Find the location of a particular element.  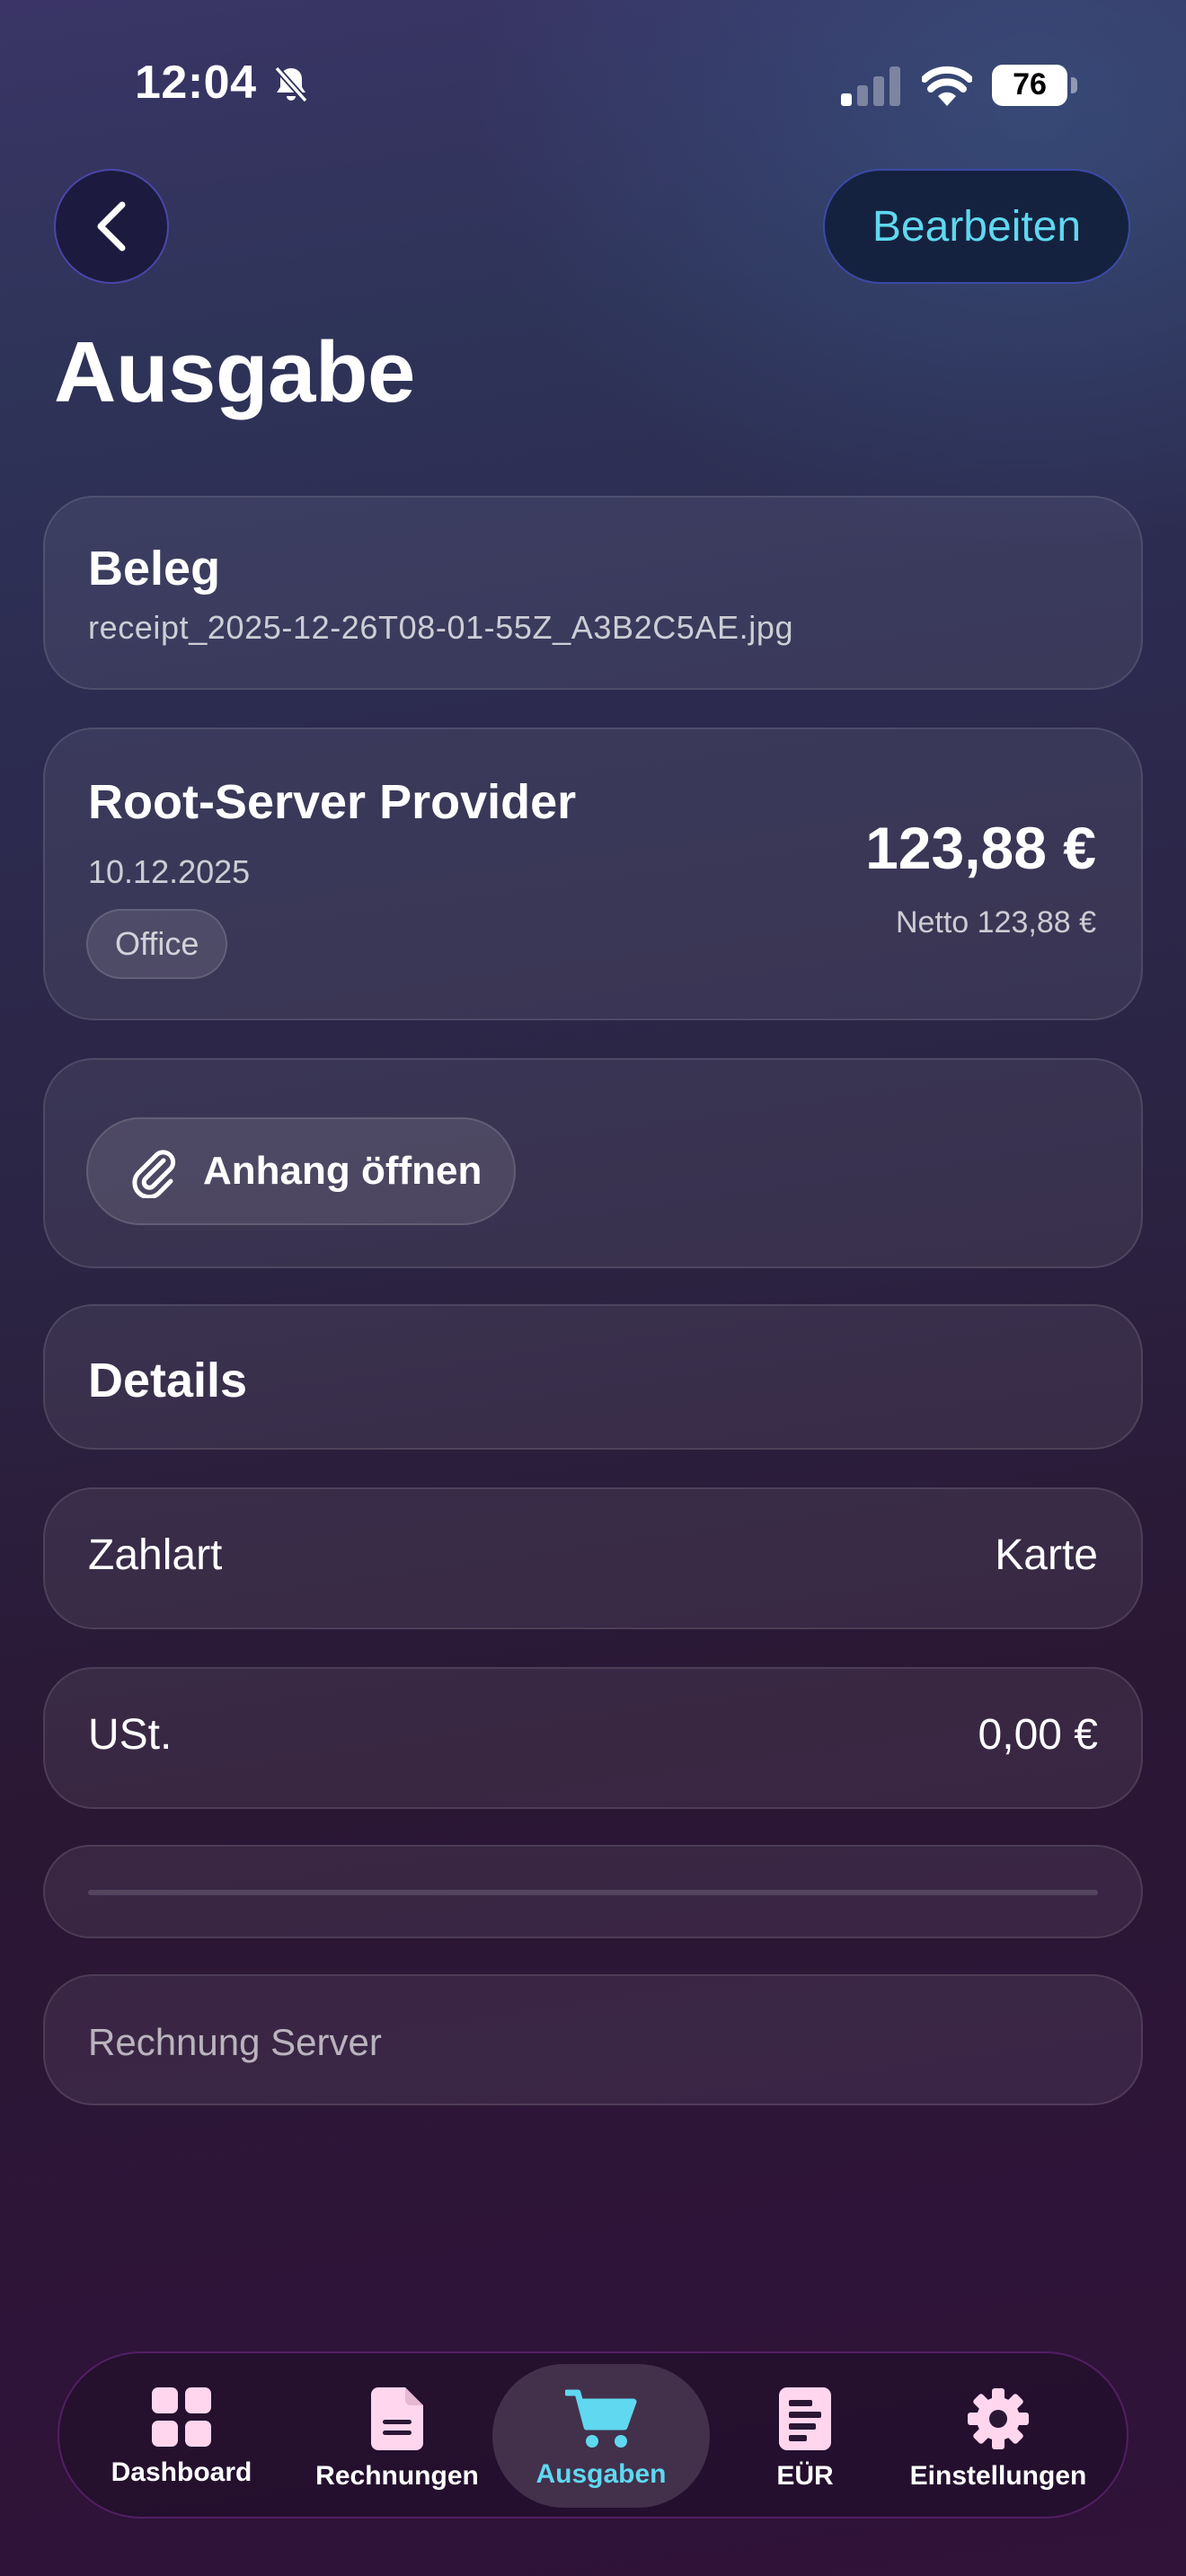

attachment-card: Anhang öffnen is located at coordinates (593, 1163).